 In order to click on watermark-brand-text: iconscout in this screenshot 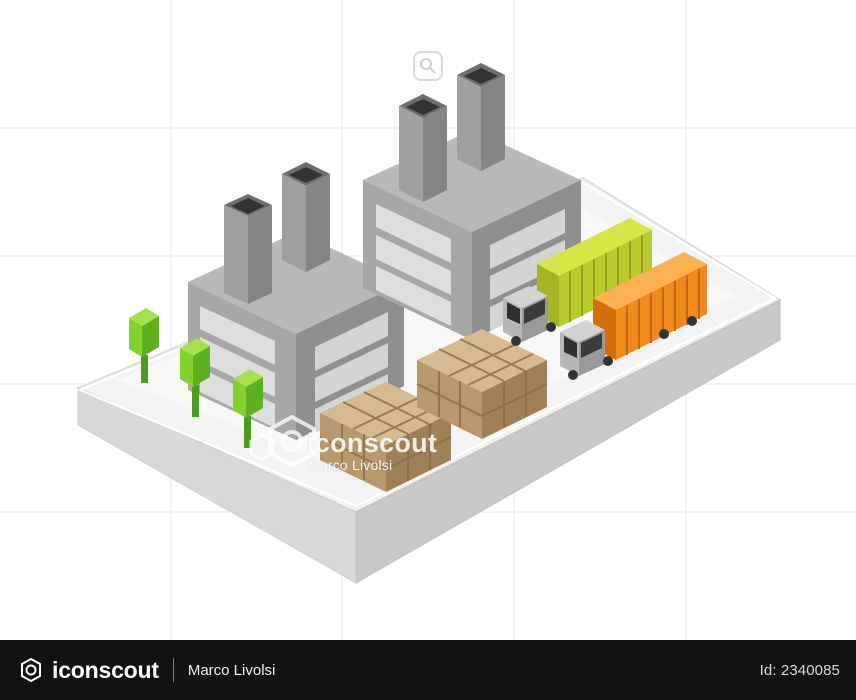, I will do `click(372, 443)`.